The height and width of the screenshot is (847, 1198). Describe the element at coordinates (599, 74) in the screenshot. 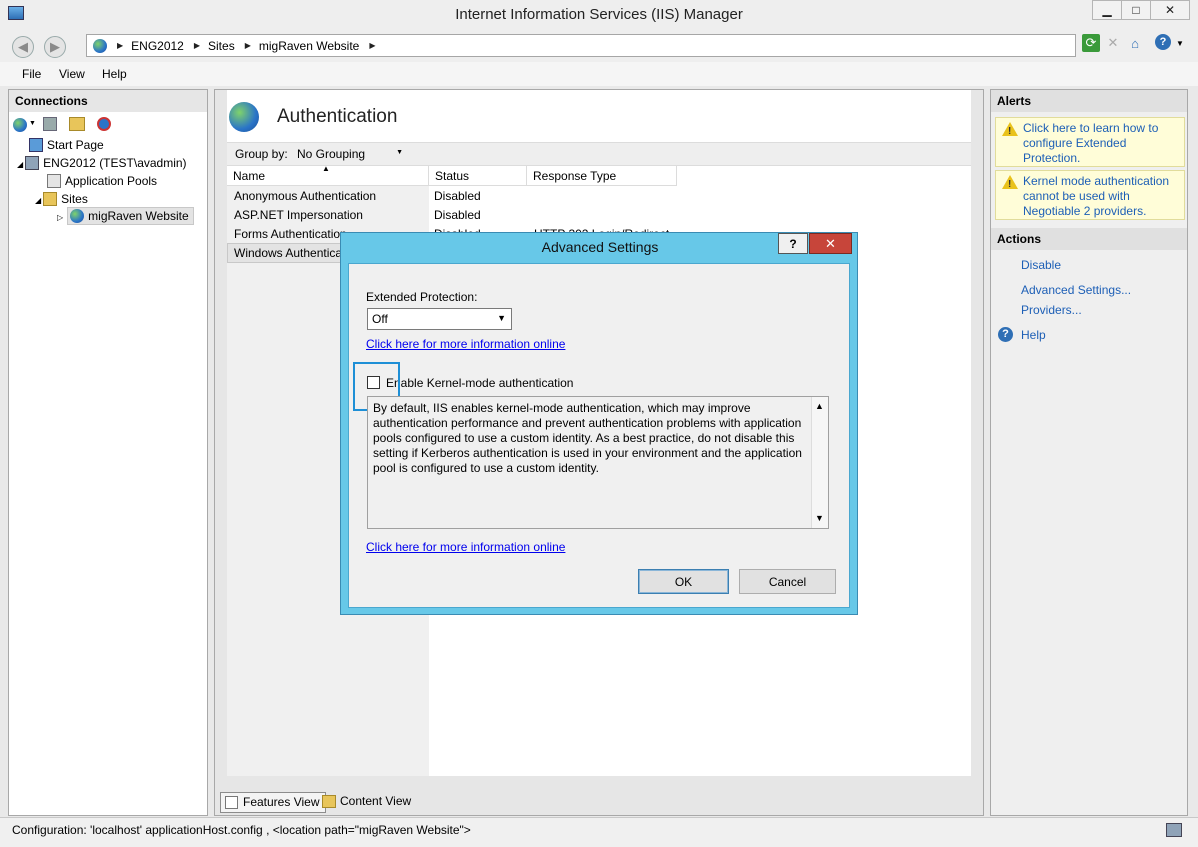

I see `menu-bar: File View Help` at that location.